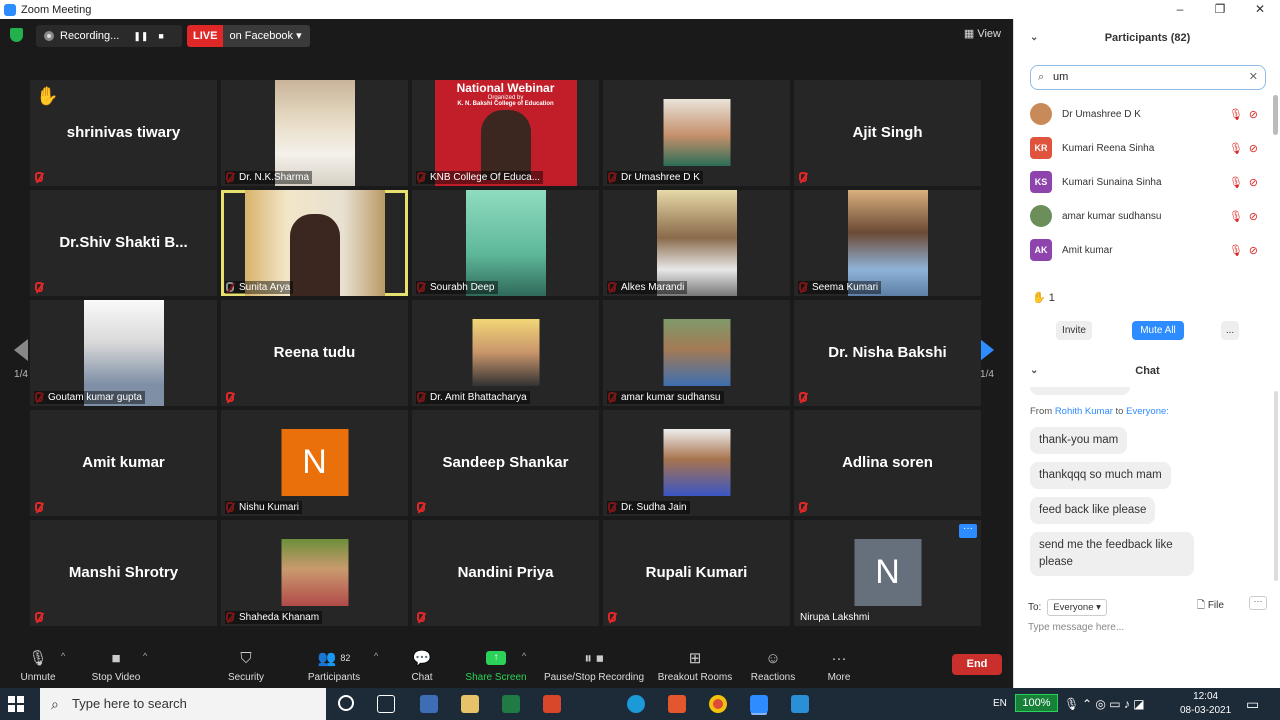  I want to click on cortana-icon, so click(346, 703).